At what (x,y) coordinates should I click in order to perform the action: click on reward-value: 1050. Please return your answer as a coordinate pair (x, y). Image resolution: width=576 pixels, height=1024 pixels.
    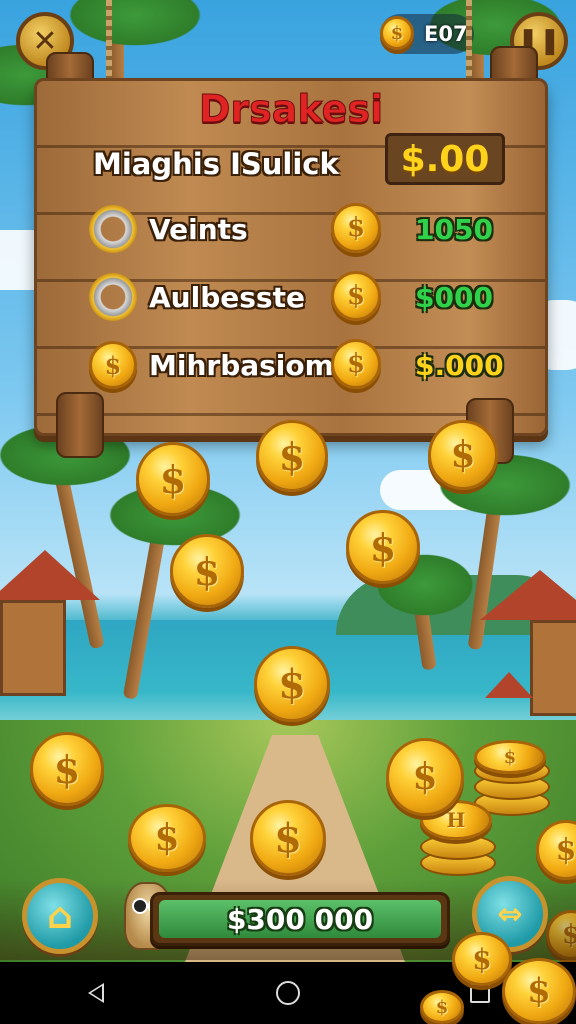
    Looking at the image, I should click on (454, 229).